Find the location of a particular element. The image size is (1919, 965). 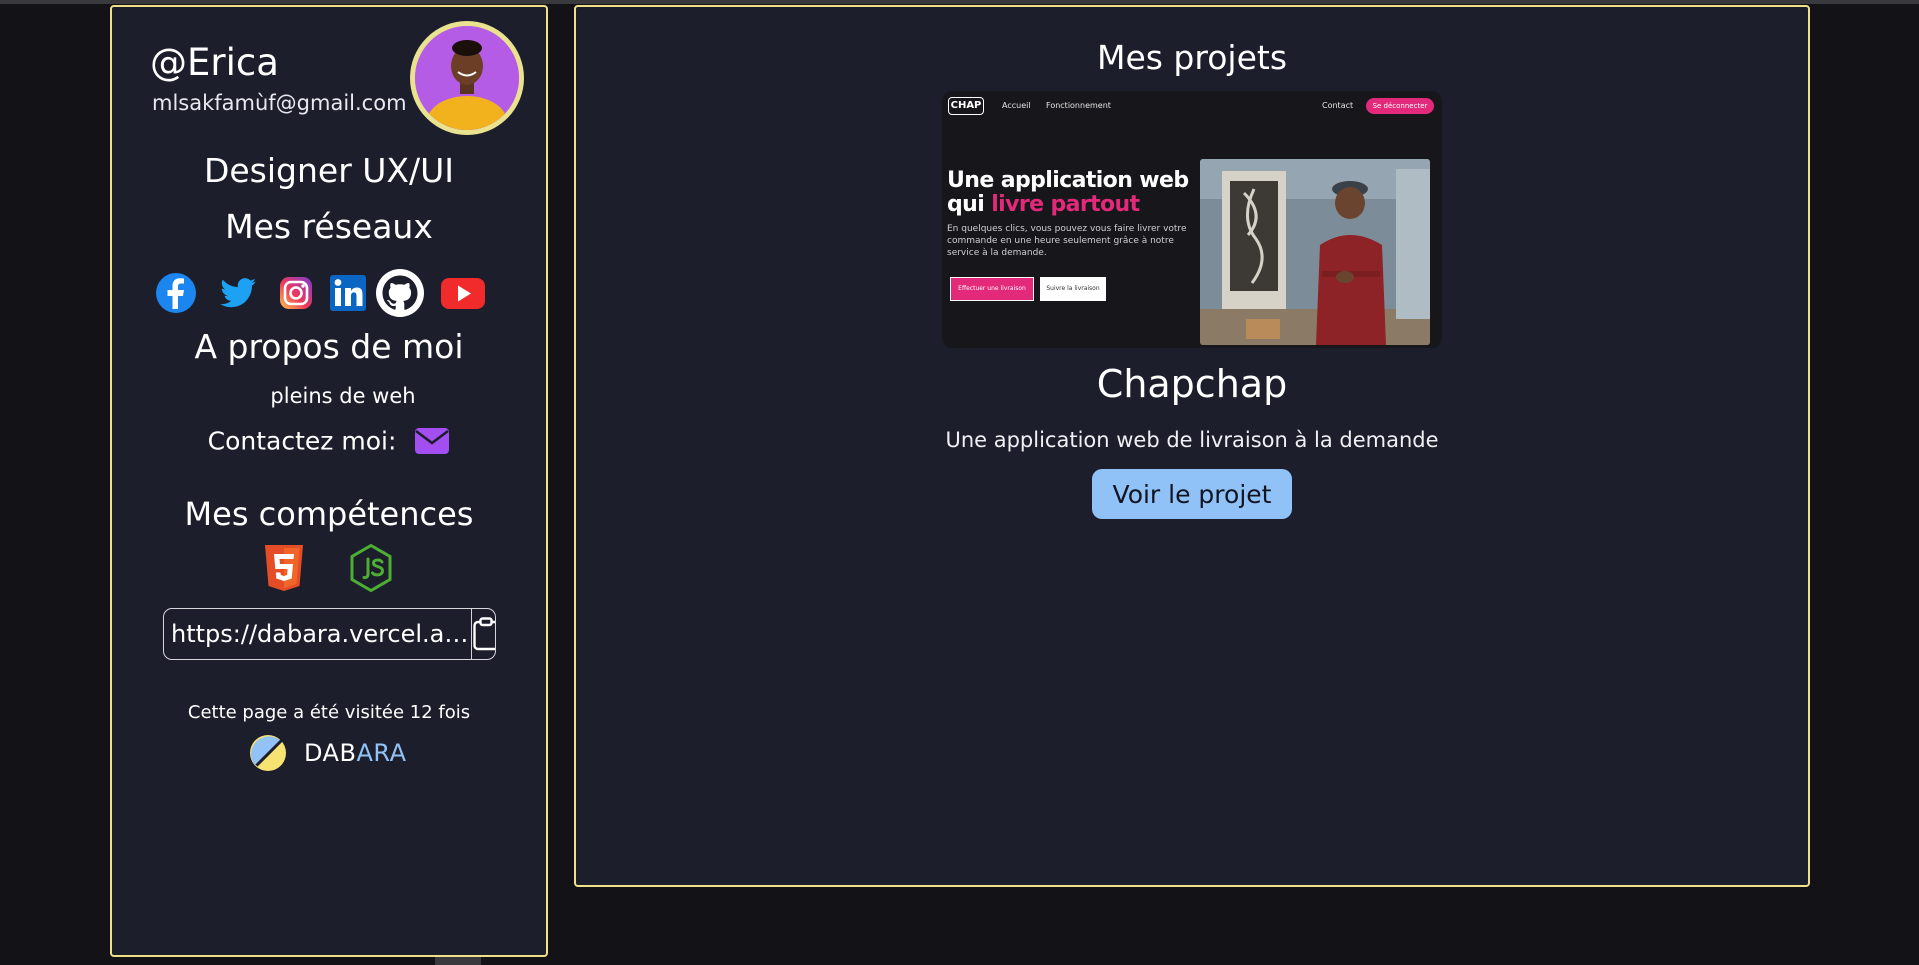

brand-name: DABARA is located at coordinates (355, 753).